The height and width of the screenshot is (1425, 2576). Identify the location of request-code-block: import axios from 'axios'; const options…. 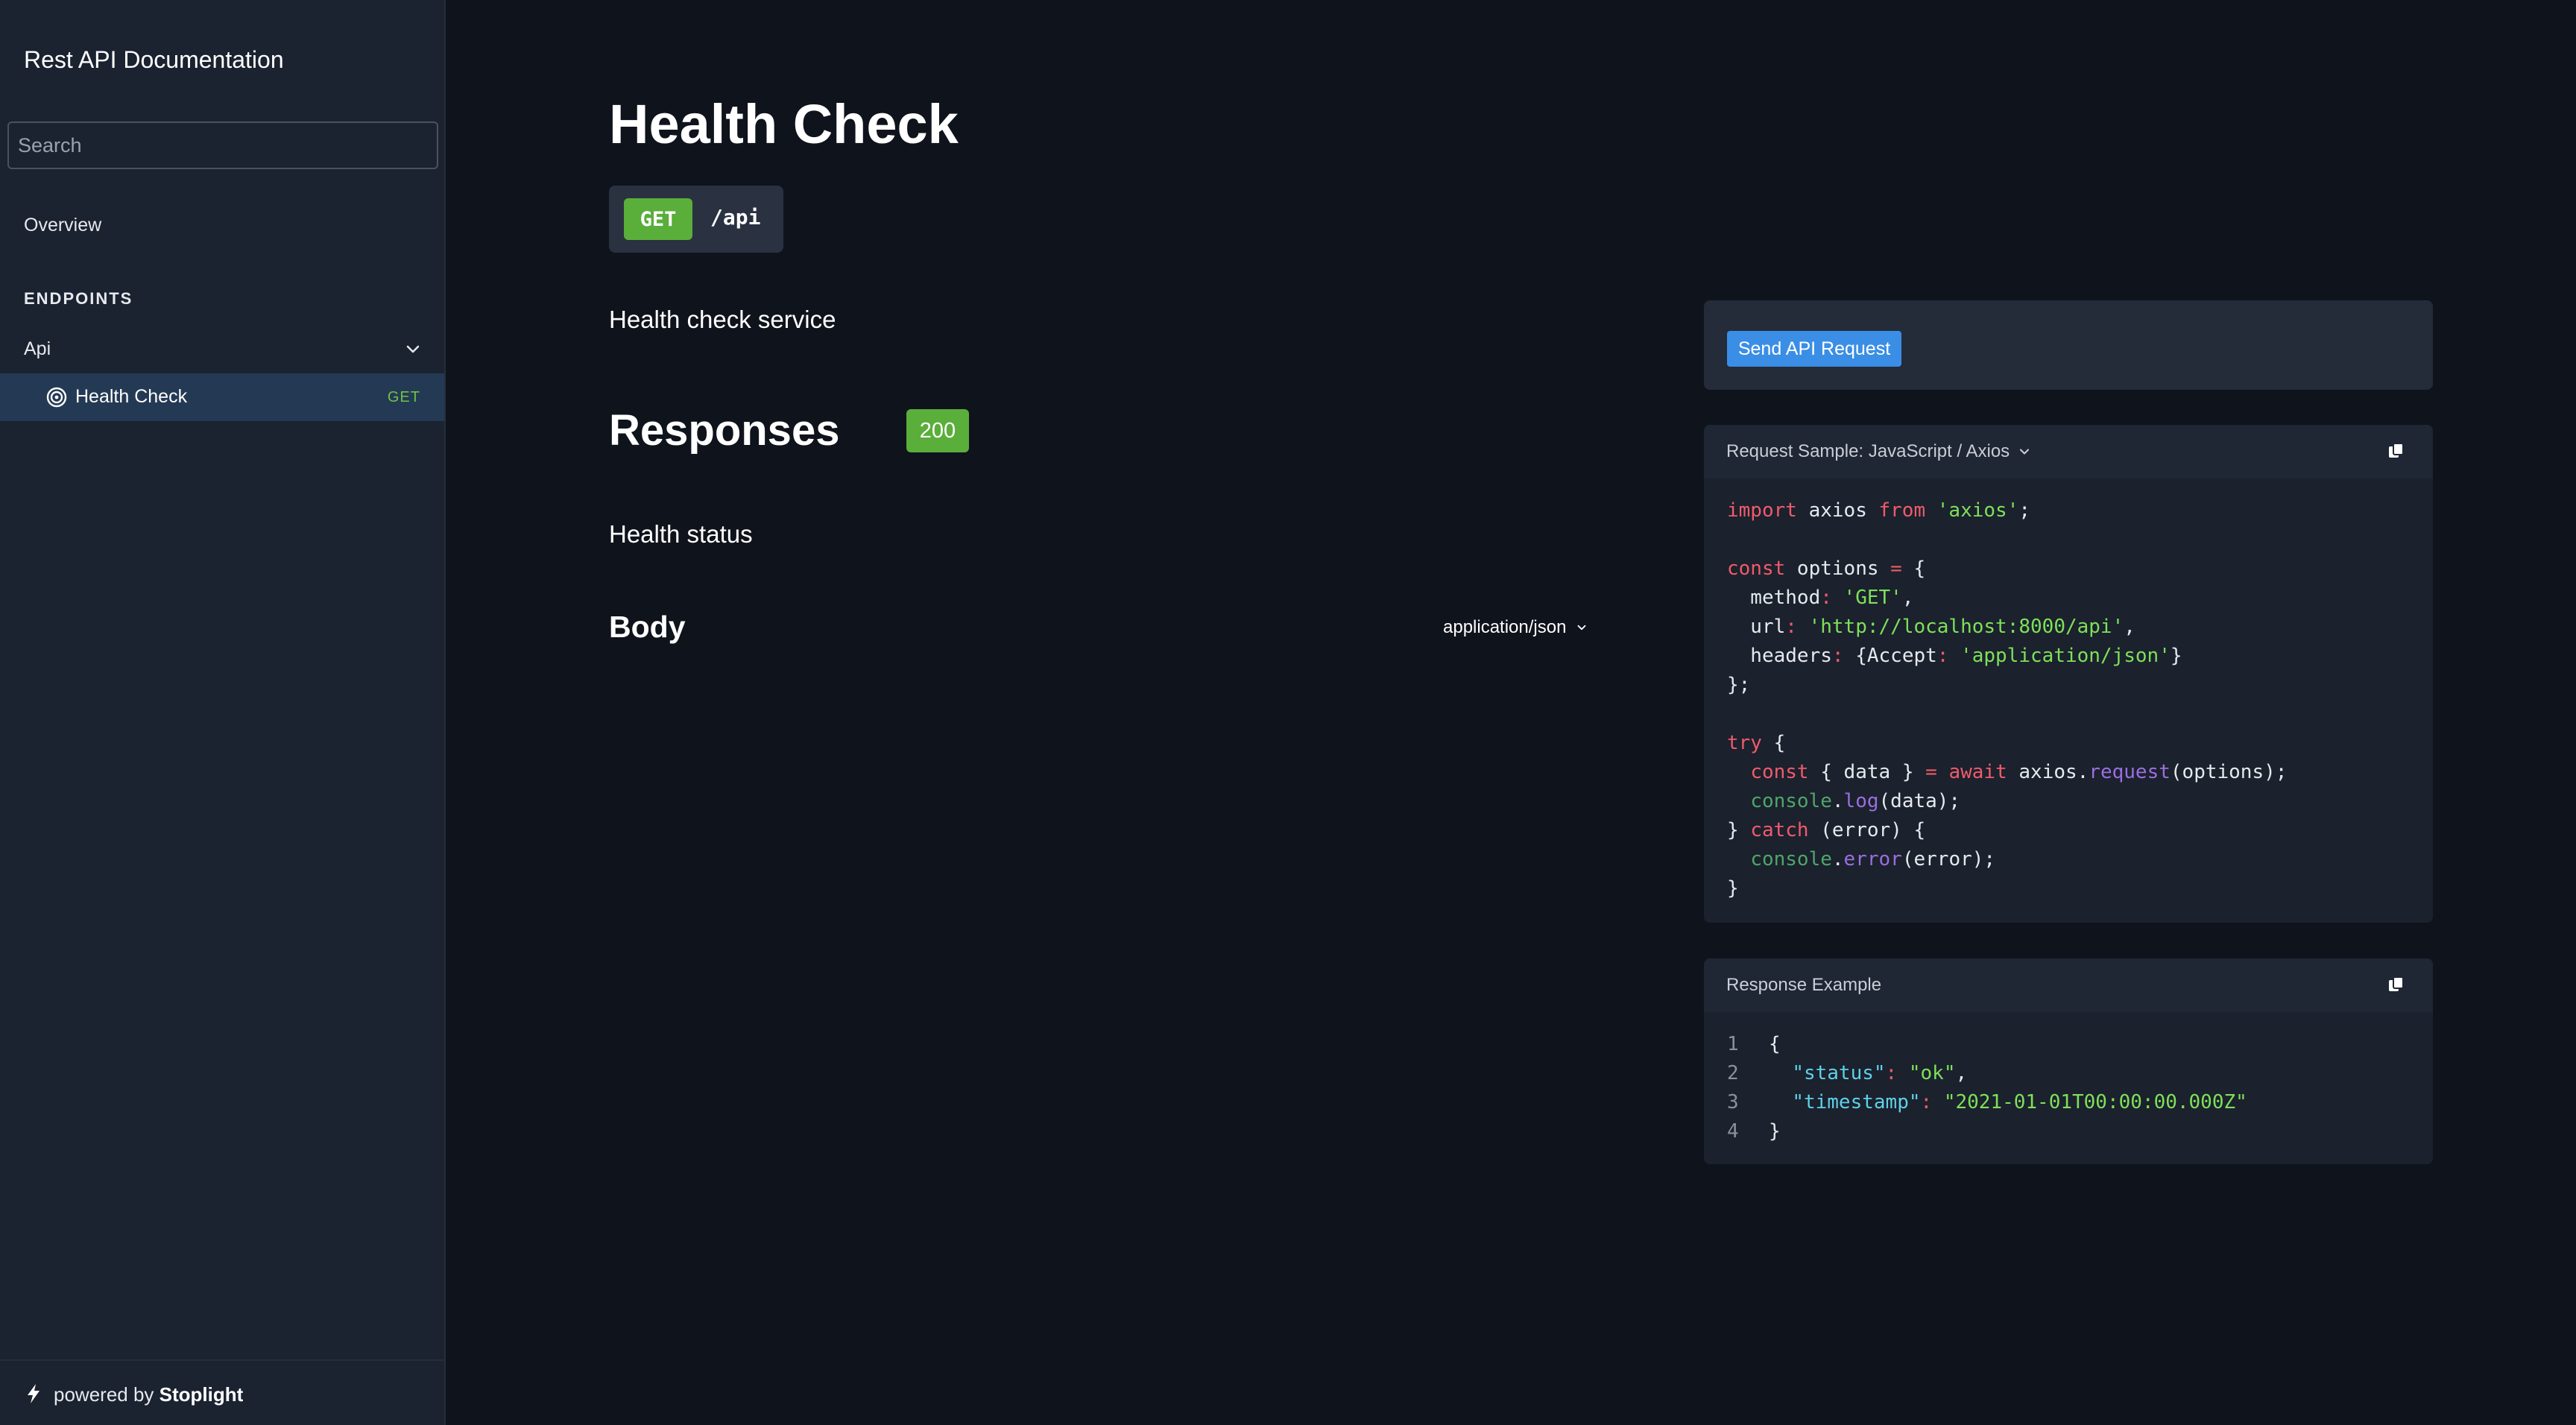
(2007, 700).